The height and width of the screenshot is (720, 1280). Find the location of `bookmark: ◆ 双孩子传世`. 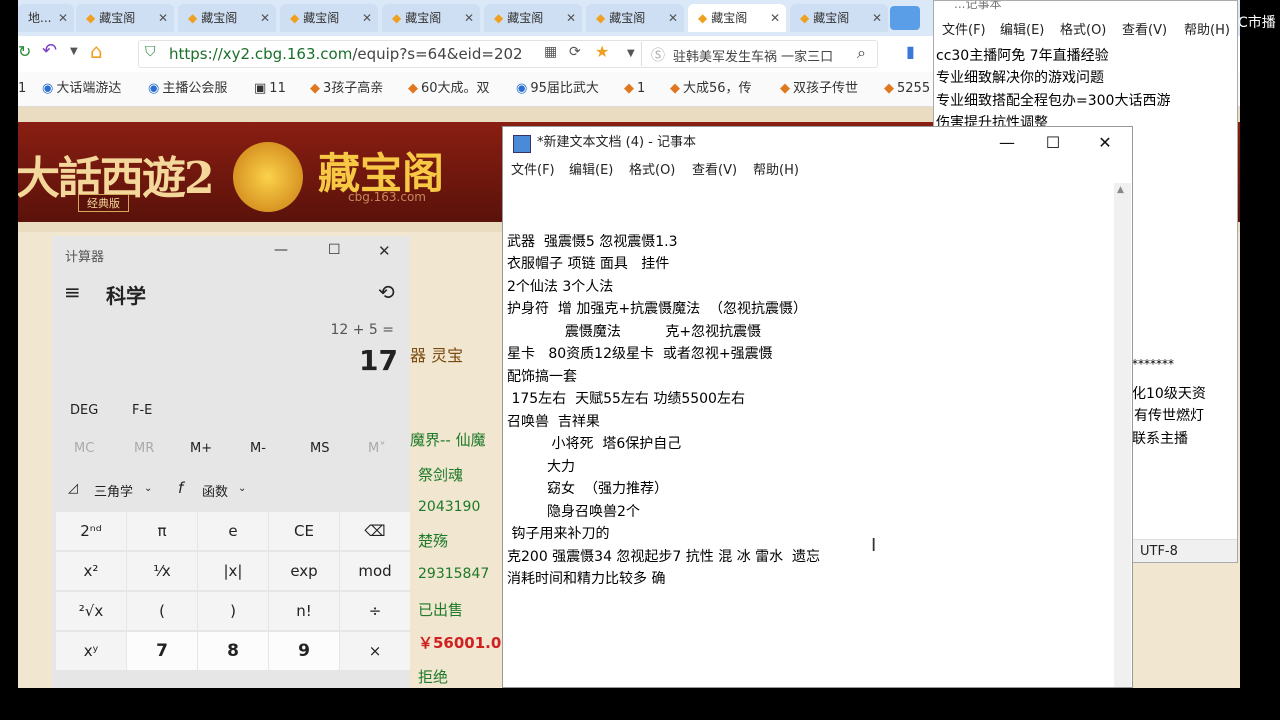

bookmark: ◆ 双孩子传世 is located at coordinates (819, 89).